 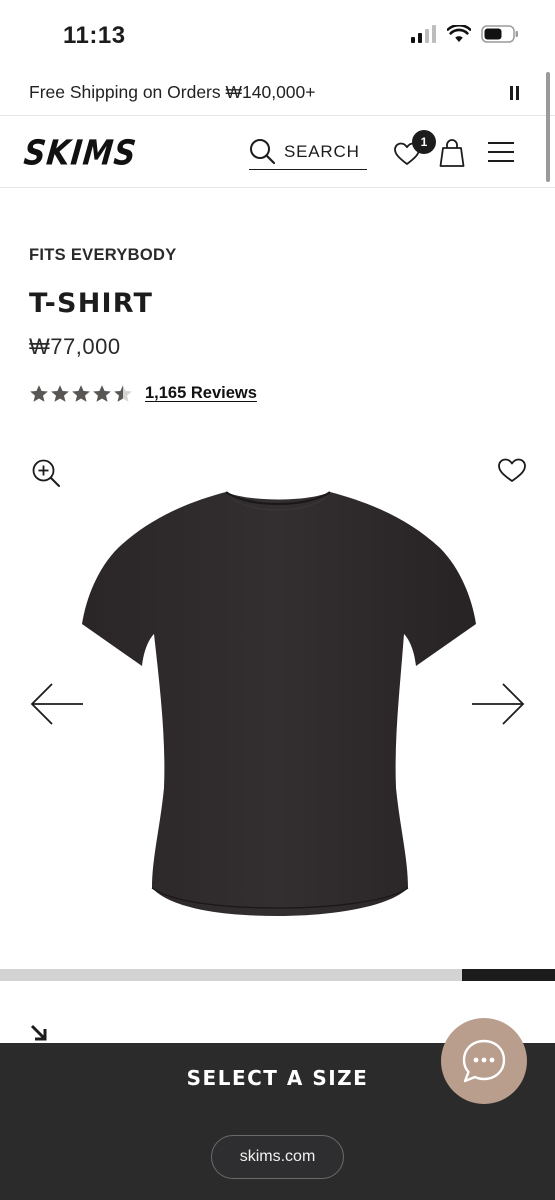 What do you see at coordinates (501, 152) in the screenshot?
I see `hamburger-menu-icon` at bounding box center [501, 152].